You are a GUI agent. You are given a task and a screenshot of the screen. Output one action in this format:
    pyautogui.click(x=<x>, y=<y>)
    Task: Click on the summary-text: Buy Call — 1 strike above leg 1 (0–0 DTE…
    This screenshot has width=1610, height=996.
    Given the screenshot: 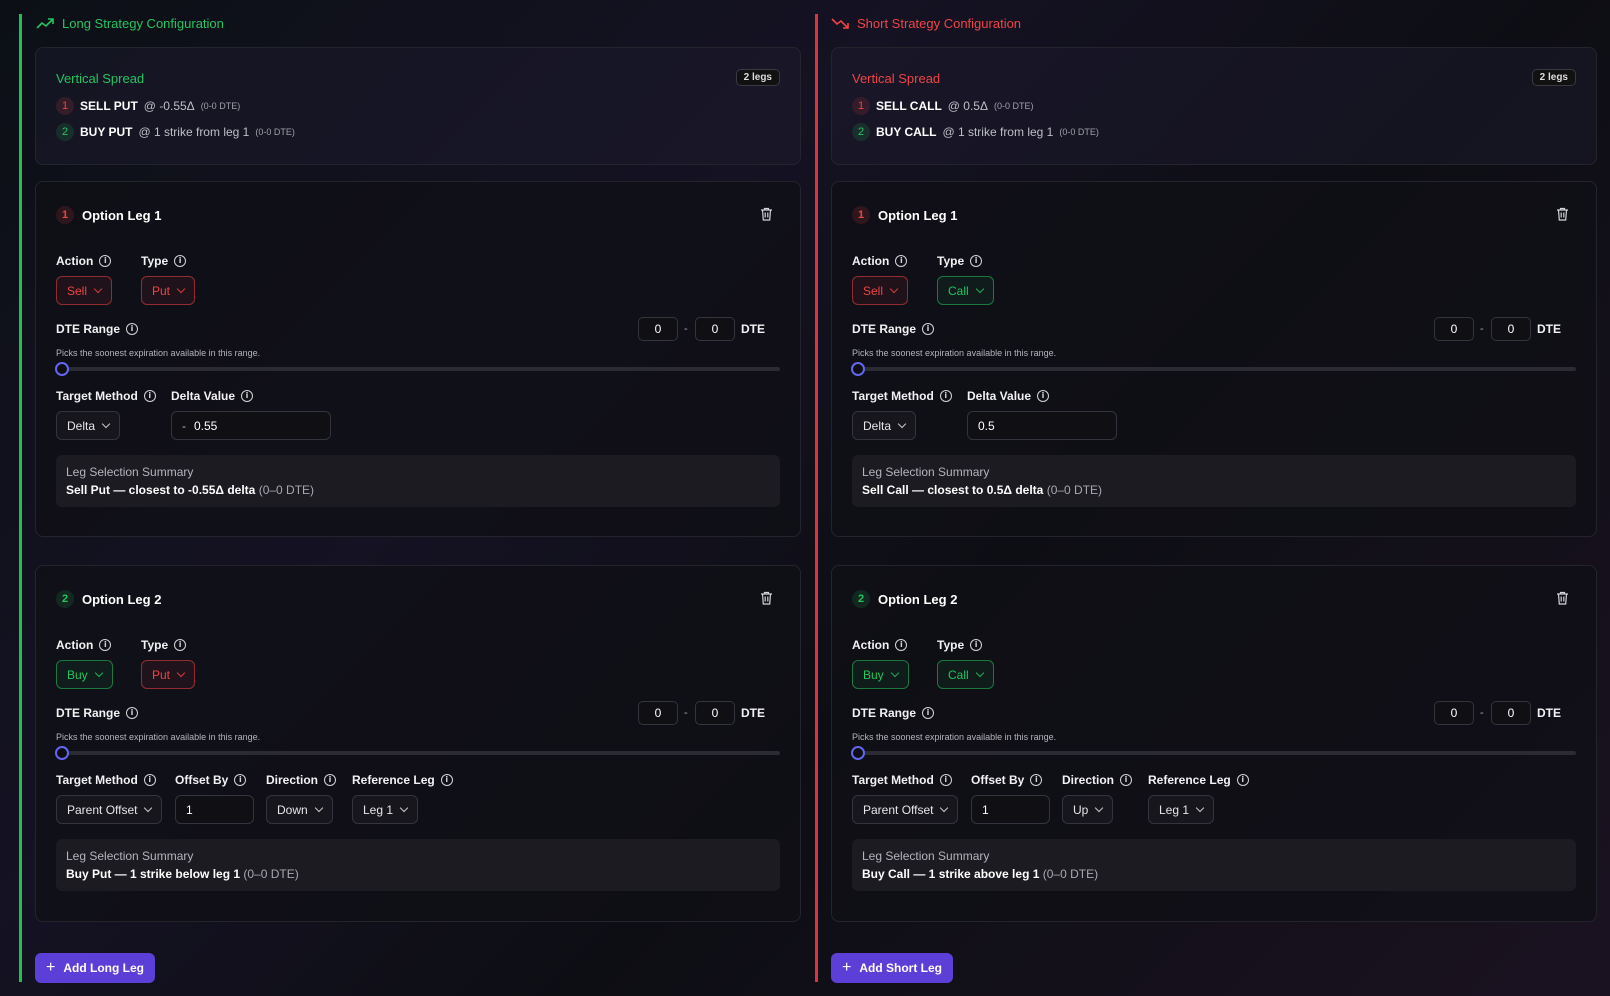 What is the action you would take?
    pyautogui.click(x=1214, y=874)
    